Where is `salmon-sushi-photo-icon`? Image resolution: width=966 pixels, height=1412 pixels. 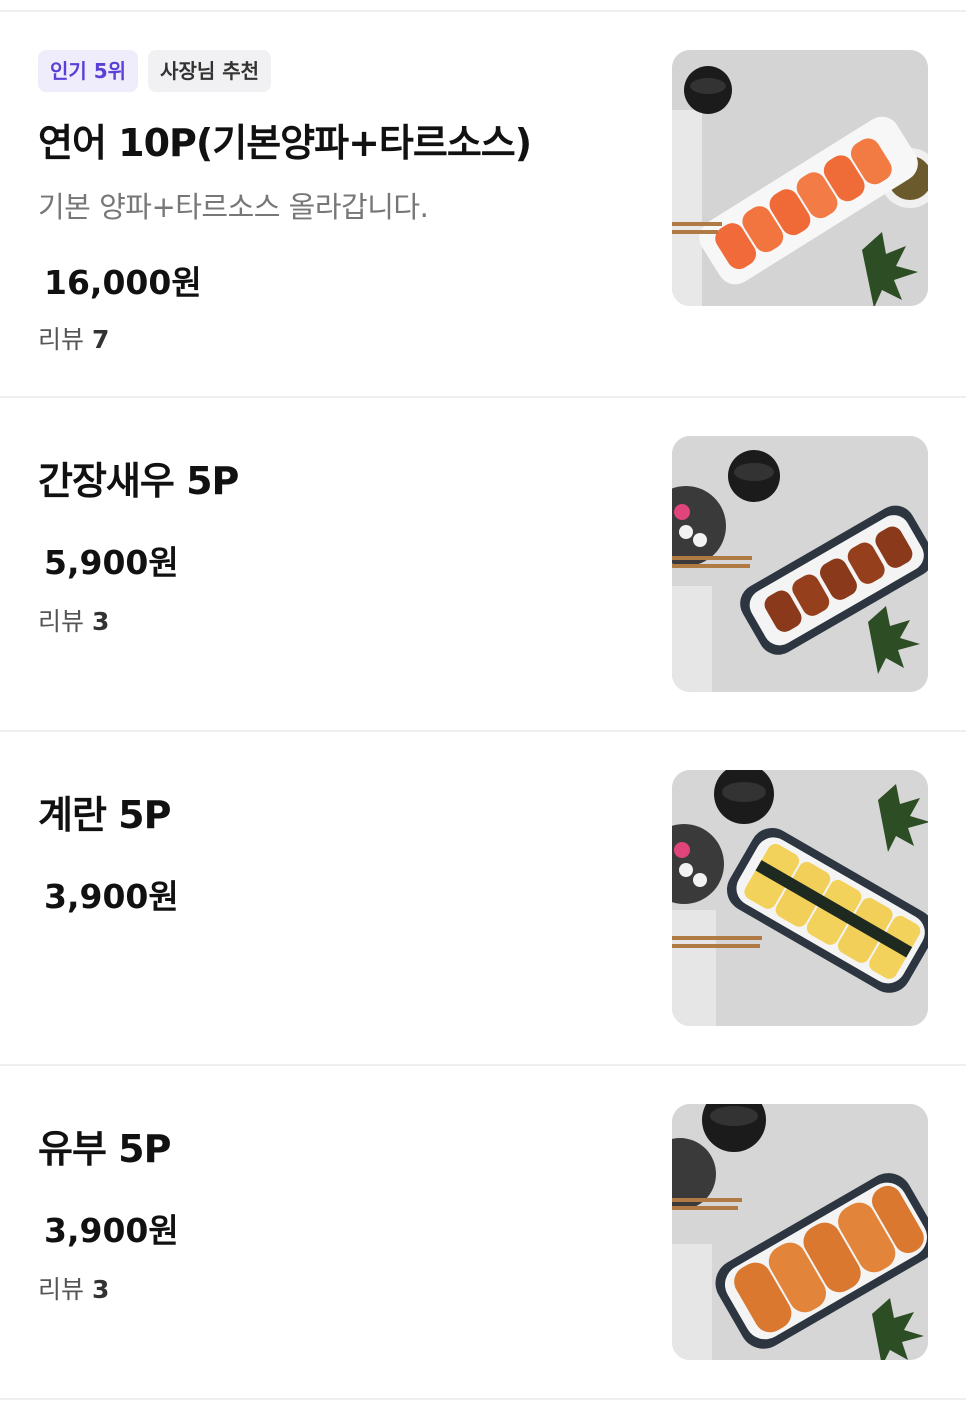 salmon-sushi-photo-icon is located at coordinates (800, 178).